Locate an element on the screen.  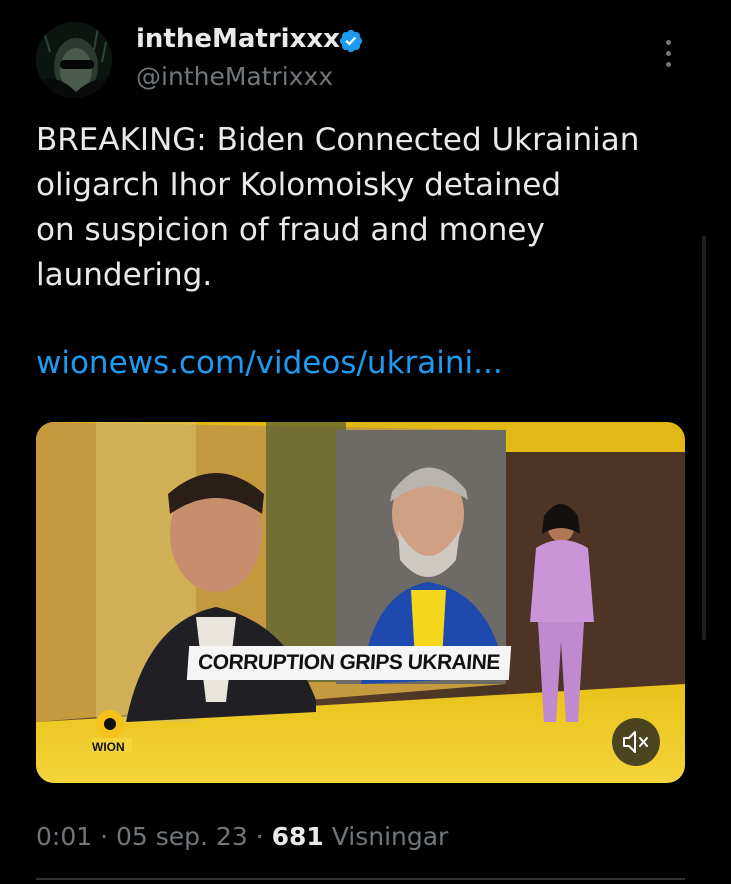
scrollbar is located at coordinates (704, 438).